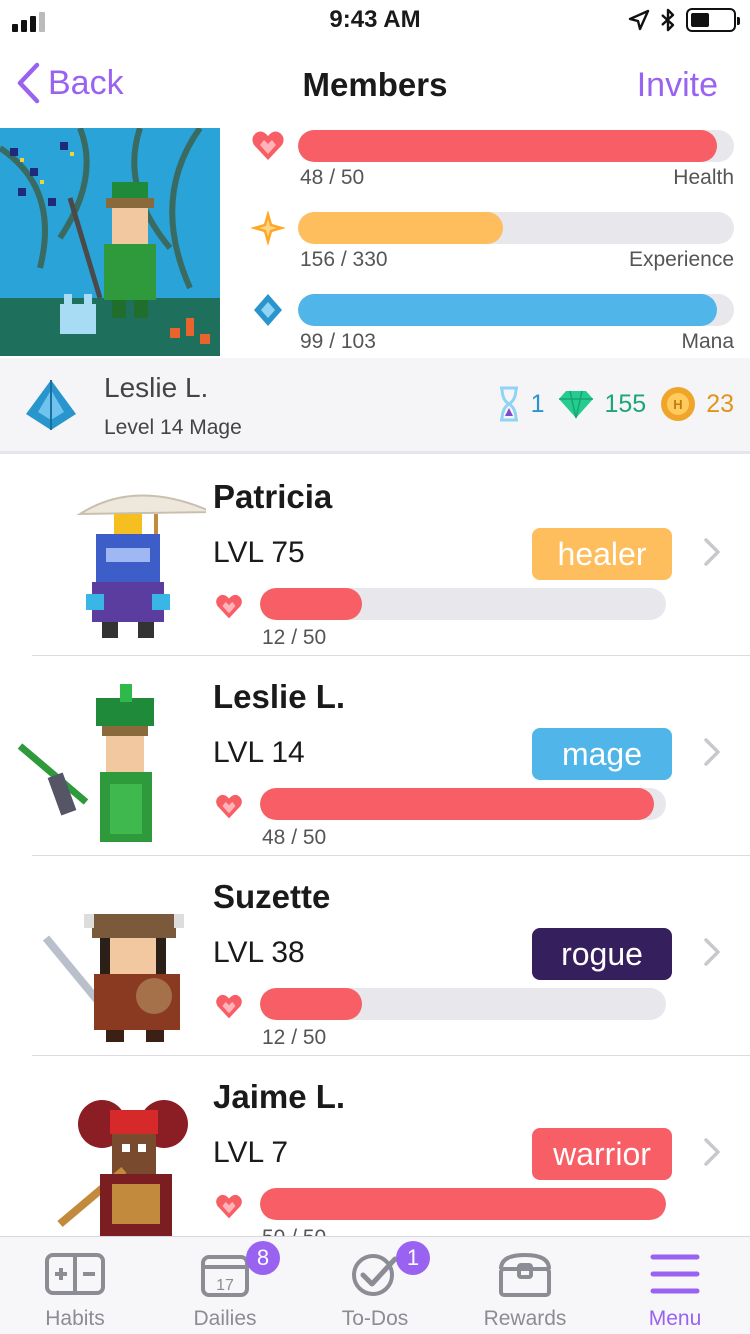 This screenshot has width=750, height=1334. I want to click on member-name: Suzette, so click(272, 896).